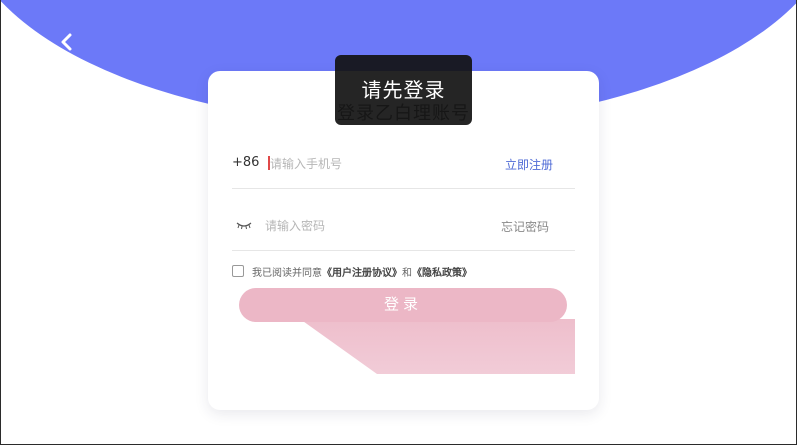  What do you see at coordinates (529, 164) in the screenshot?
I see `register-link: 立即注册` at bounding box center [529, 164].